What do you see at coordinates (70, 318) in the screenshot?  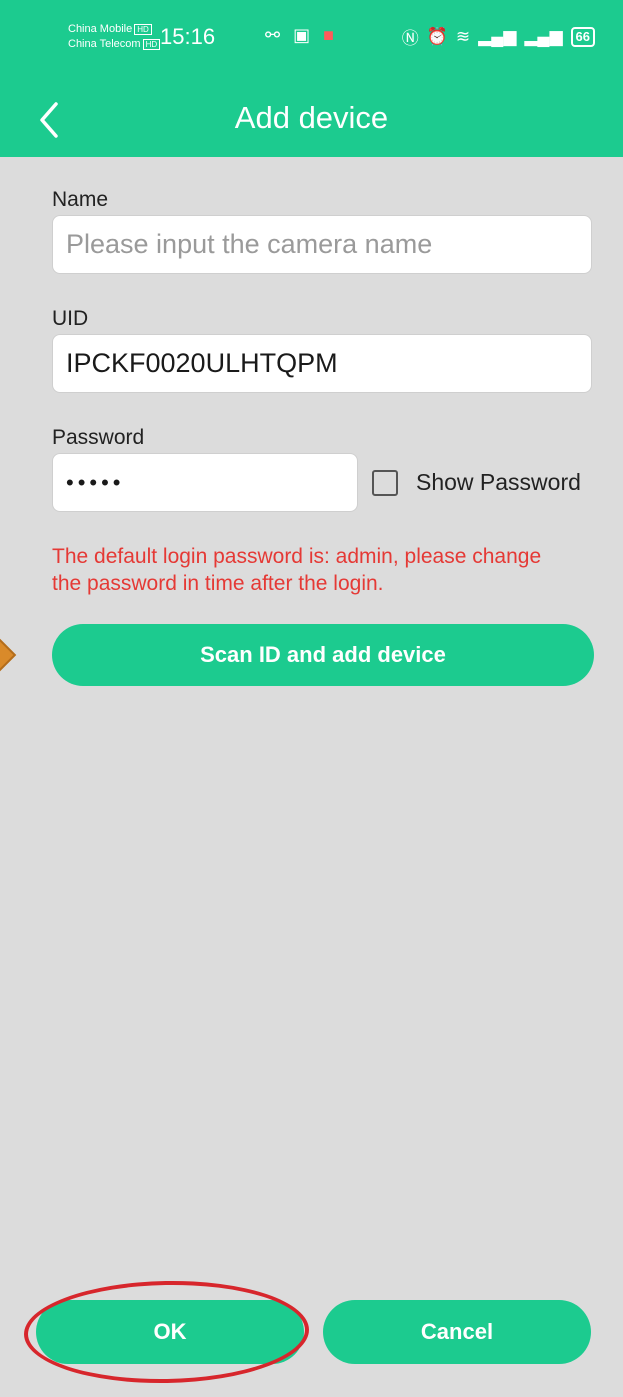 I see `uid-label: UID` at bounding box center [70, 318].